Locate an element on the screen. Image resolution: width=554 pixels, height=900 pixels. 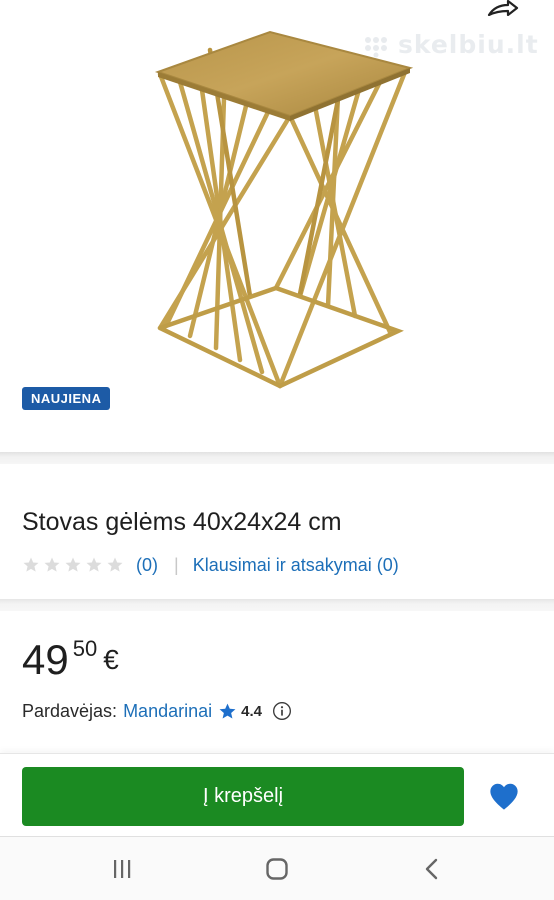
home-button is located at coordinates (277, 869).